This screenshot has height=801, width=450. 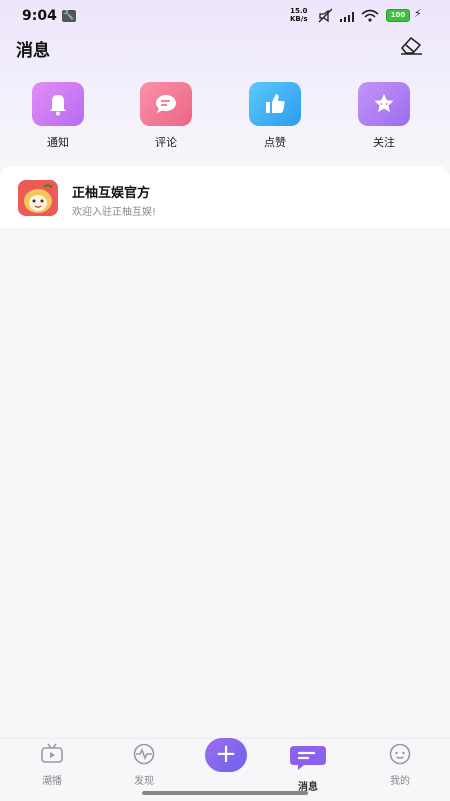 I want to click on category-label: 关注, so click(x=384, y=142).